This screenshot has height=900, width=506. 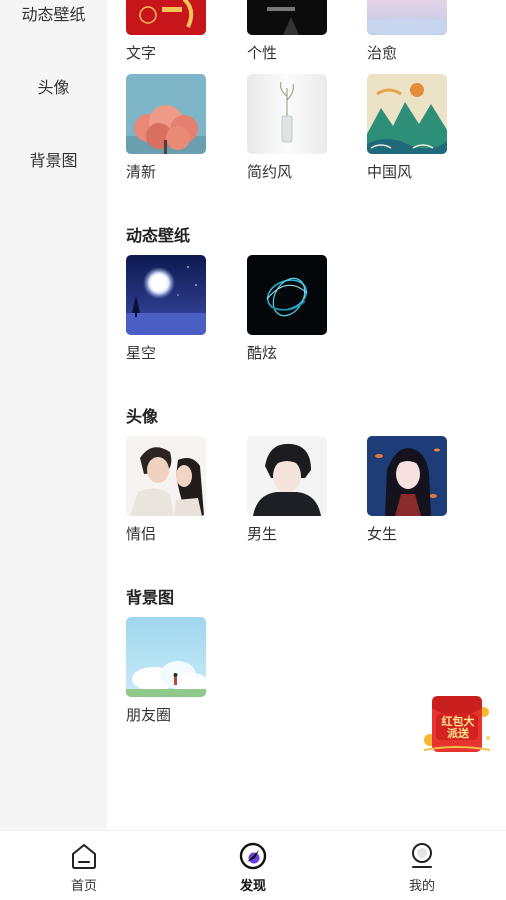 I want to click on sidebar-item-label: 头像, so click(x=53, y=87).